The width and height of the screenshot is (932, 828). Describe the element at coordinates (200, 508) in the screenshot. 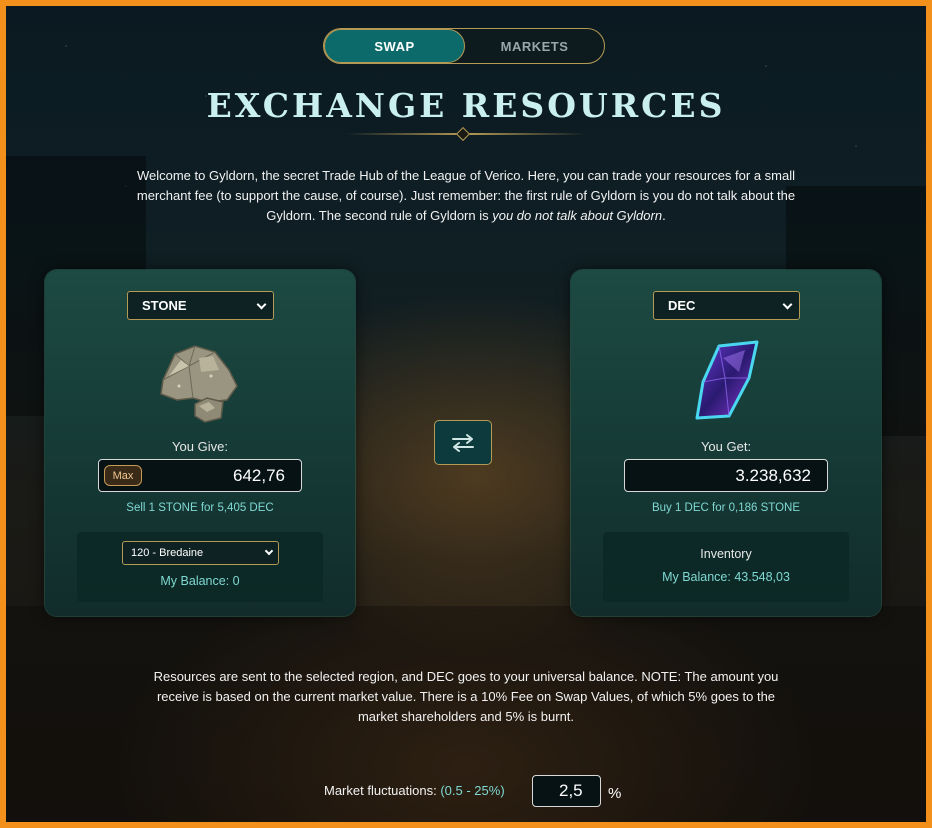

I see `sell-rate-text: Sell 1 STONE for 5,405 DEC` at that location.